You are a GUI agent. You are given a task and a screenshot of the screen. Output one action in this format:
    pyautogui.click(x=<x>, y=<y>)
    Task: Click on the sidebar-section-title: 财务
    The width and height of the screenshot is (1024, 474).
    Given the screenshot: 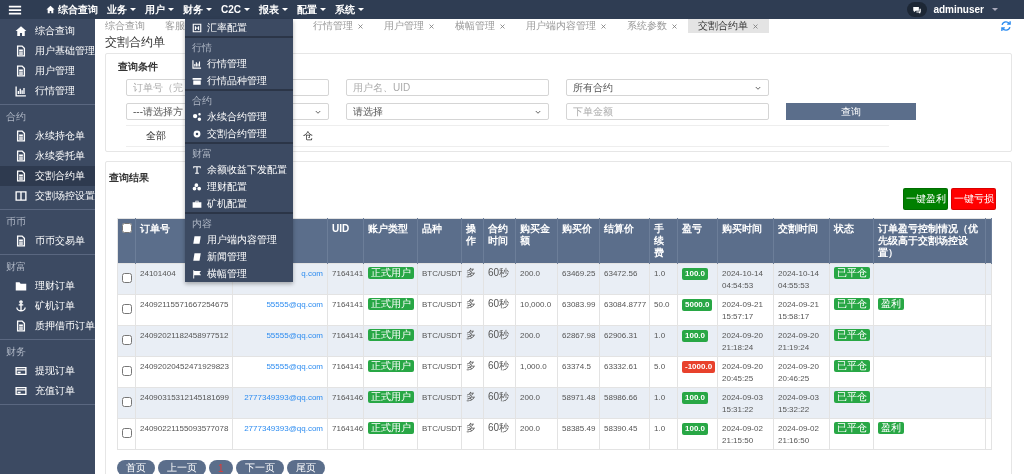 What is the action you would take?
    pyautogui.click(x=16, y=352)
    